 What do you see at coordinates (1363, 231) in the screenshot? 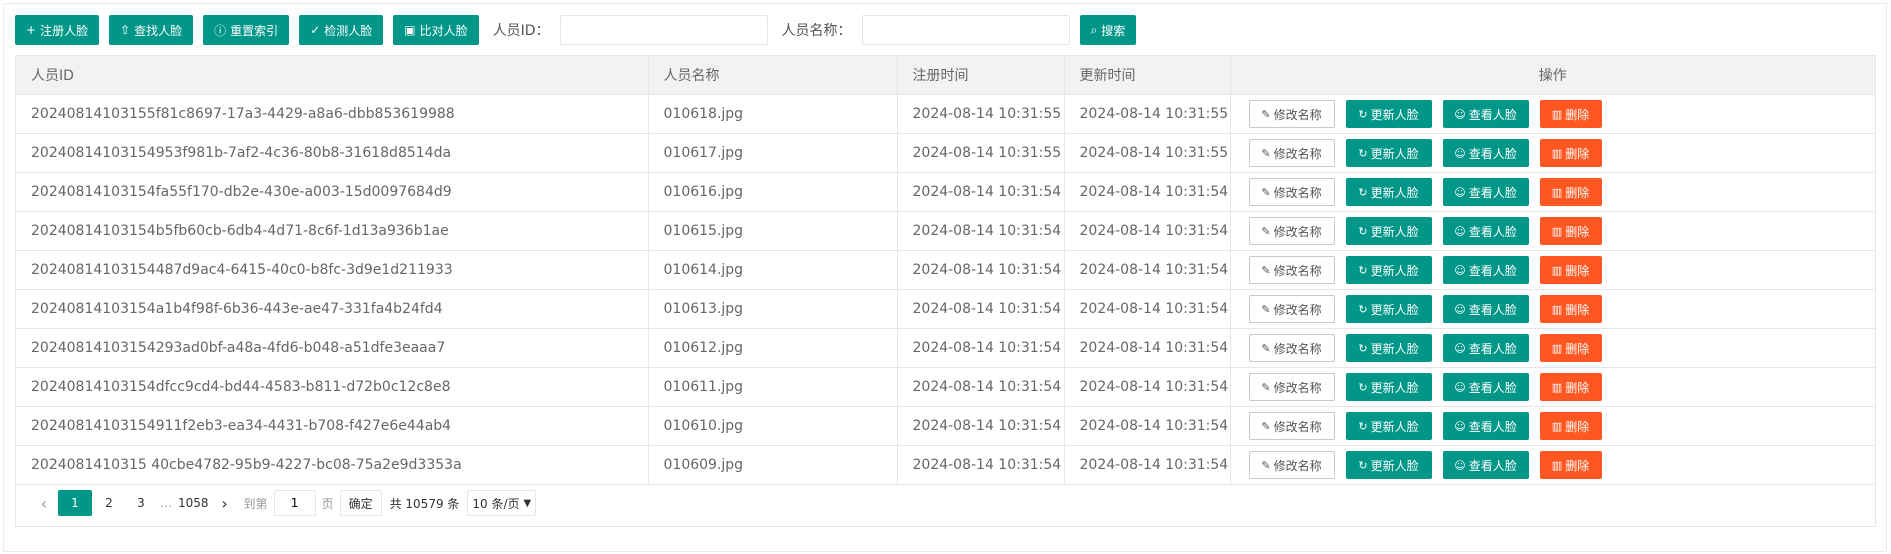
I see `refresh-icon: ↻` at bounding box center [1363, 231].